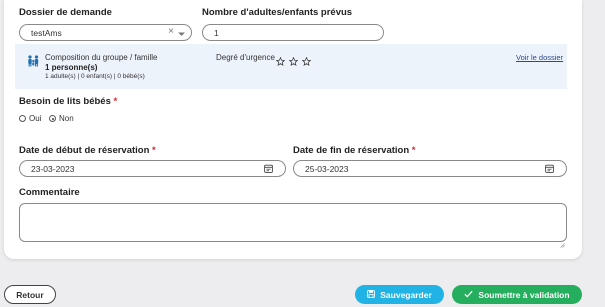 Image resolution: width=605 pixels, height=307 pixels. Describe the element at coordinates (87, 150) in the screenshot. I see `date-debut-label: Date de début de réservation *` at that location.